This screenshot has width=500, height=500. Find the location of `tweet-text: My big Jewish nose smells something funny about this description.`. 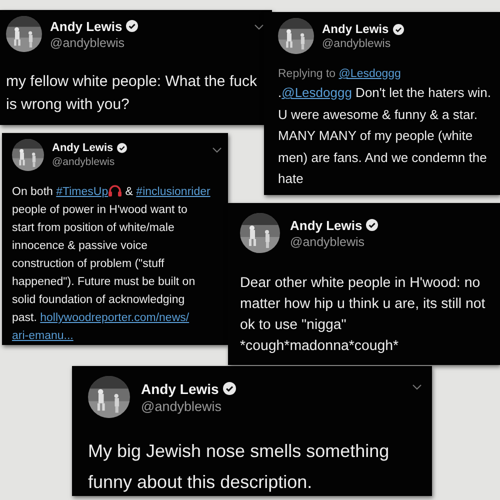

tweet-text: My big Jewish nose smells something funny about this description. is located at coordinates (239, 467).